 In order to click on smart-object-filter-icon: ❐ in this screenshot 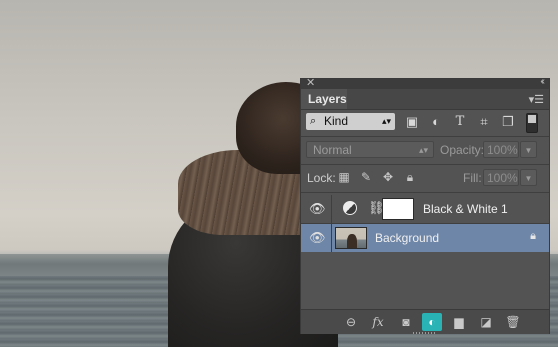, I will do `click(508, 121)`.